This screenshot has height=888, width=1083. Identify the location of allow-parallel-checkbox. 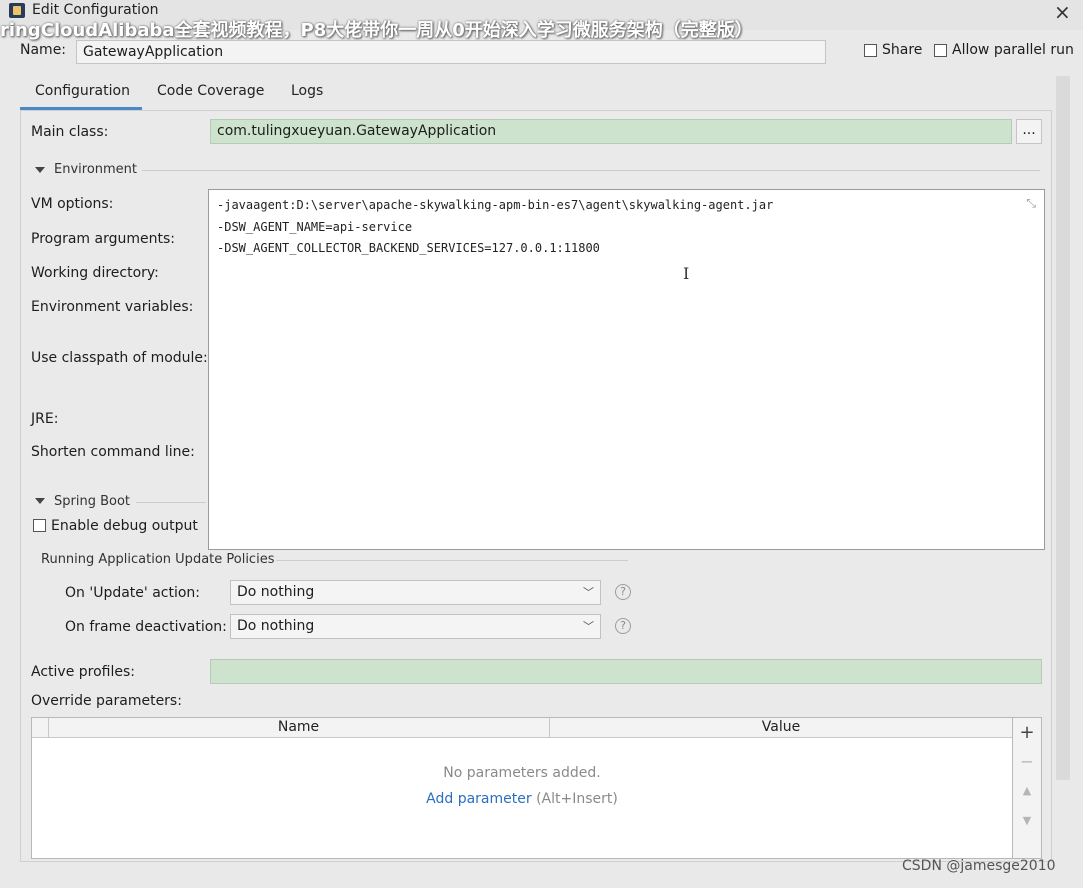
(940, 50).